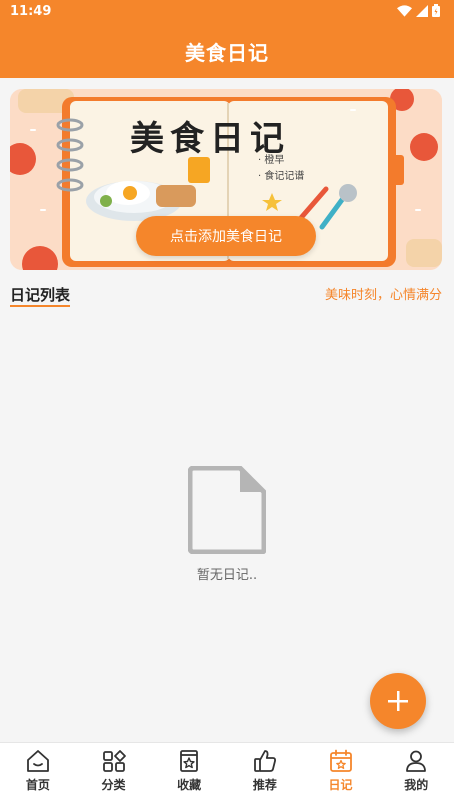 The height and width of the screenshot is (800, 454). I want to click on thumbs-up-icon, so click(264, 761).